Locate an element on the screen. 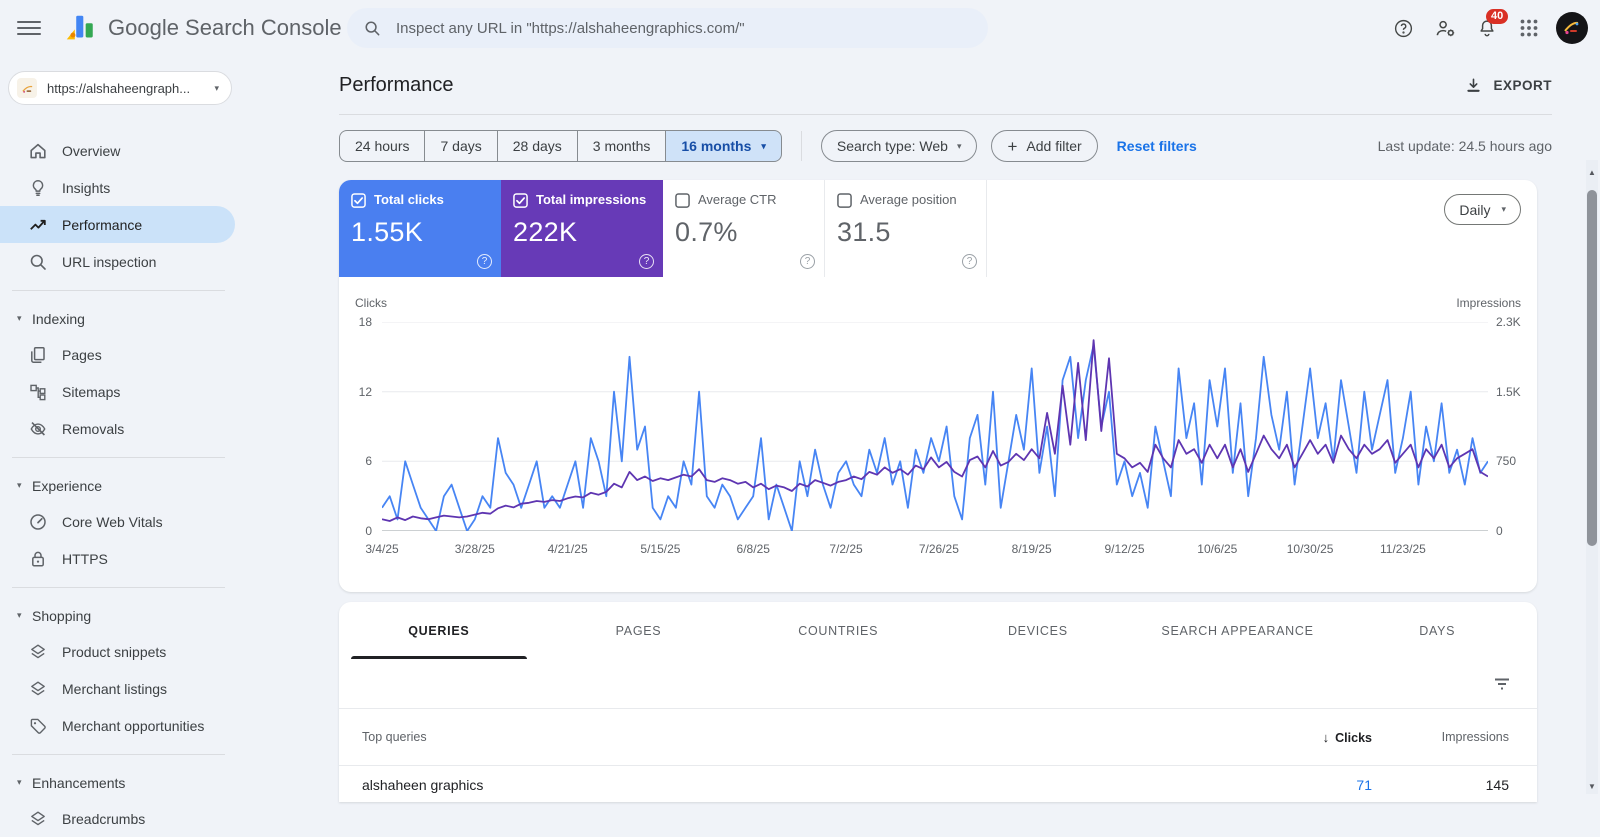 This screenshot has height=837, width=1600. trending-icon is located at coordinates (38, 225).